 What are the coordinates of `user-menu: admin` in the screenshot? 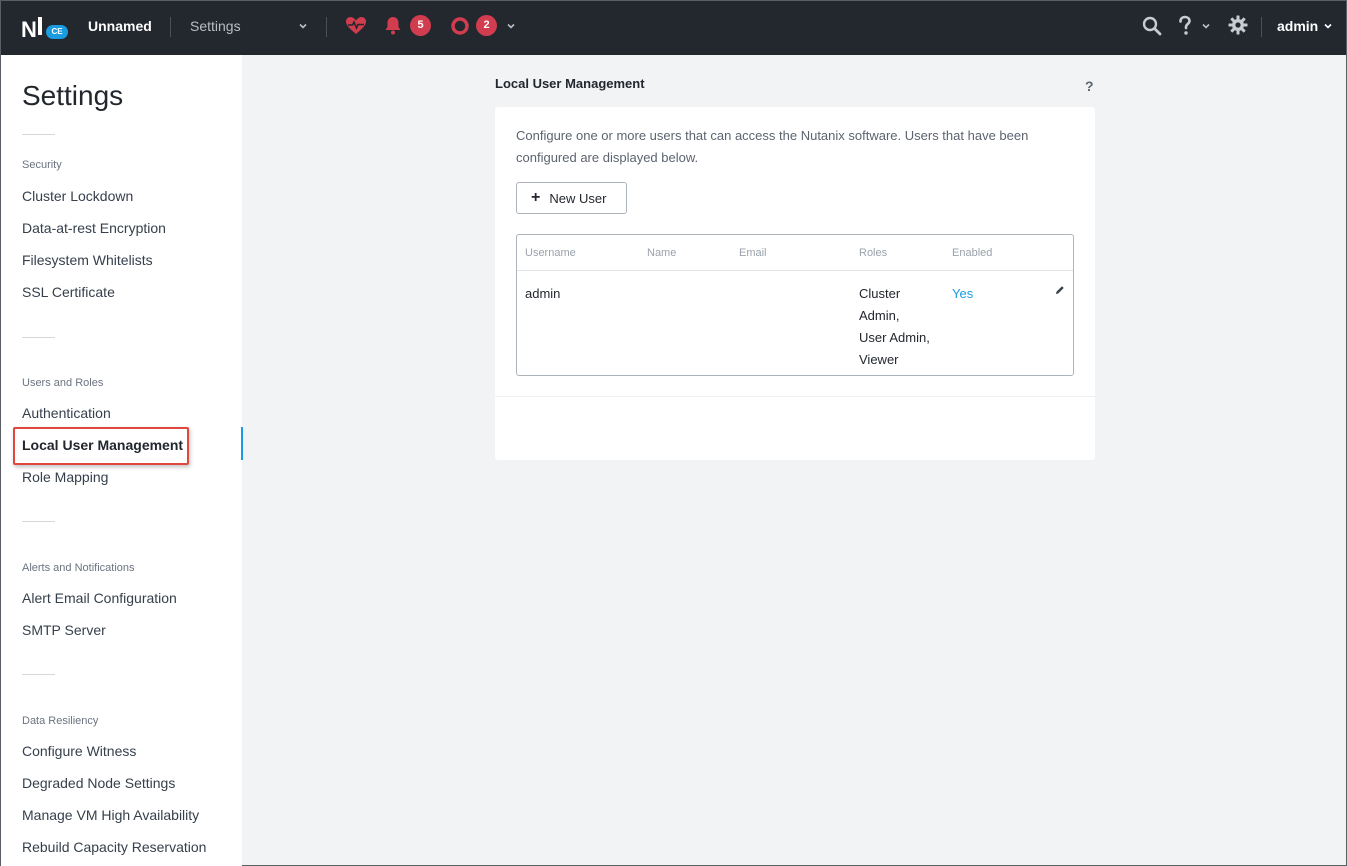 It's located at (1297, 26).